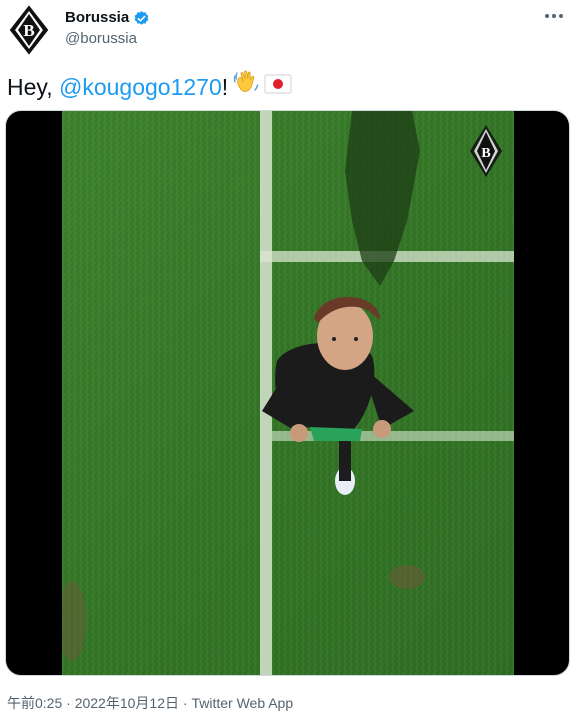 This screenshot has width=580, height=726. I want to click on waving-hand-icon, so click(246, 86).